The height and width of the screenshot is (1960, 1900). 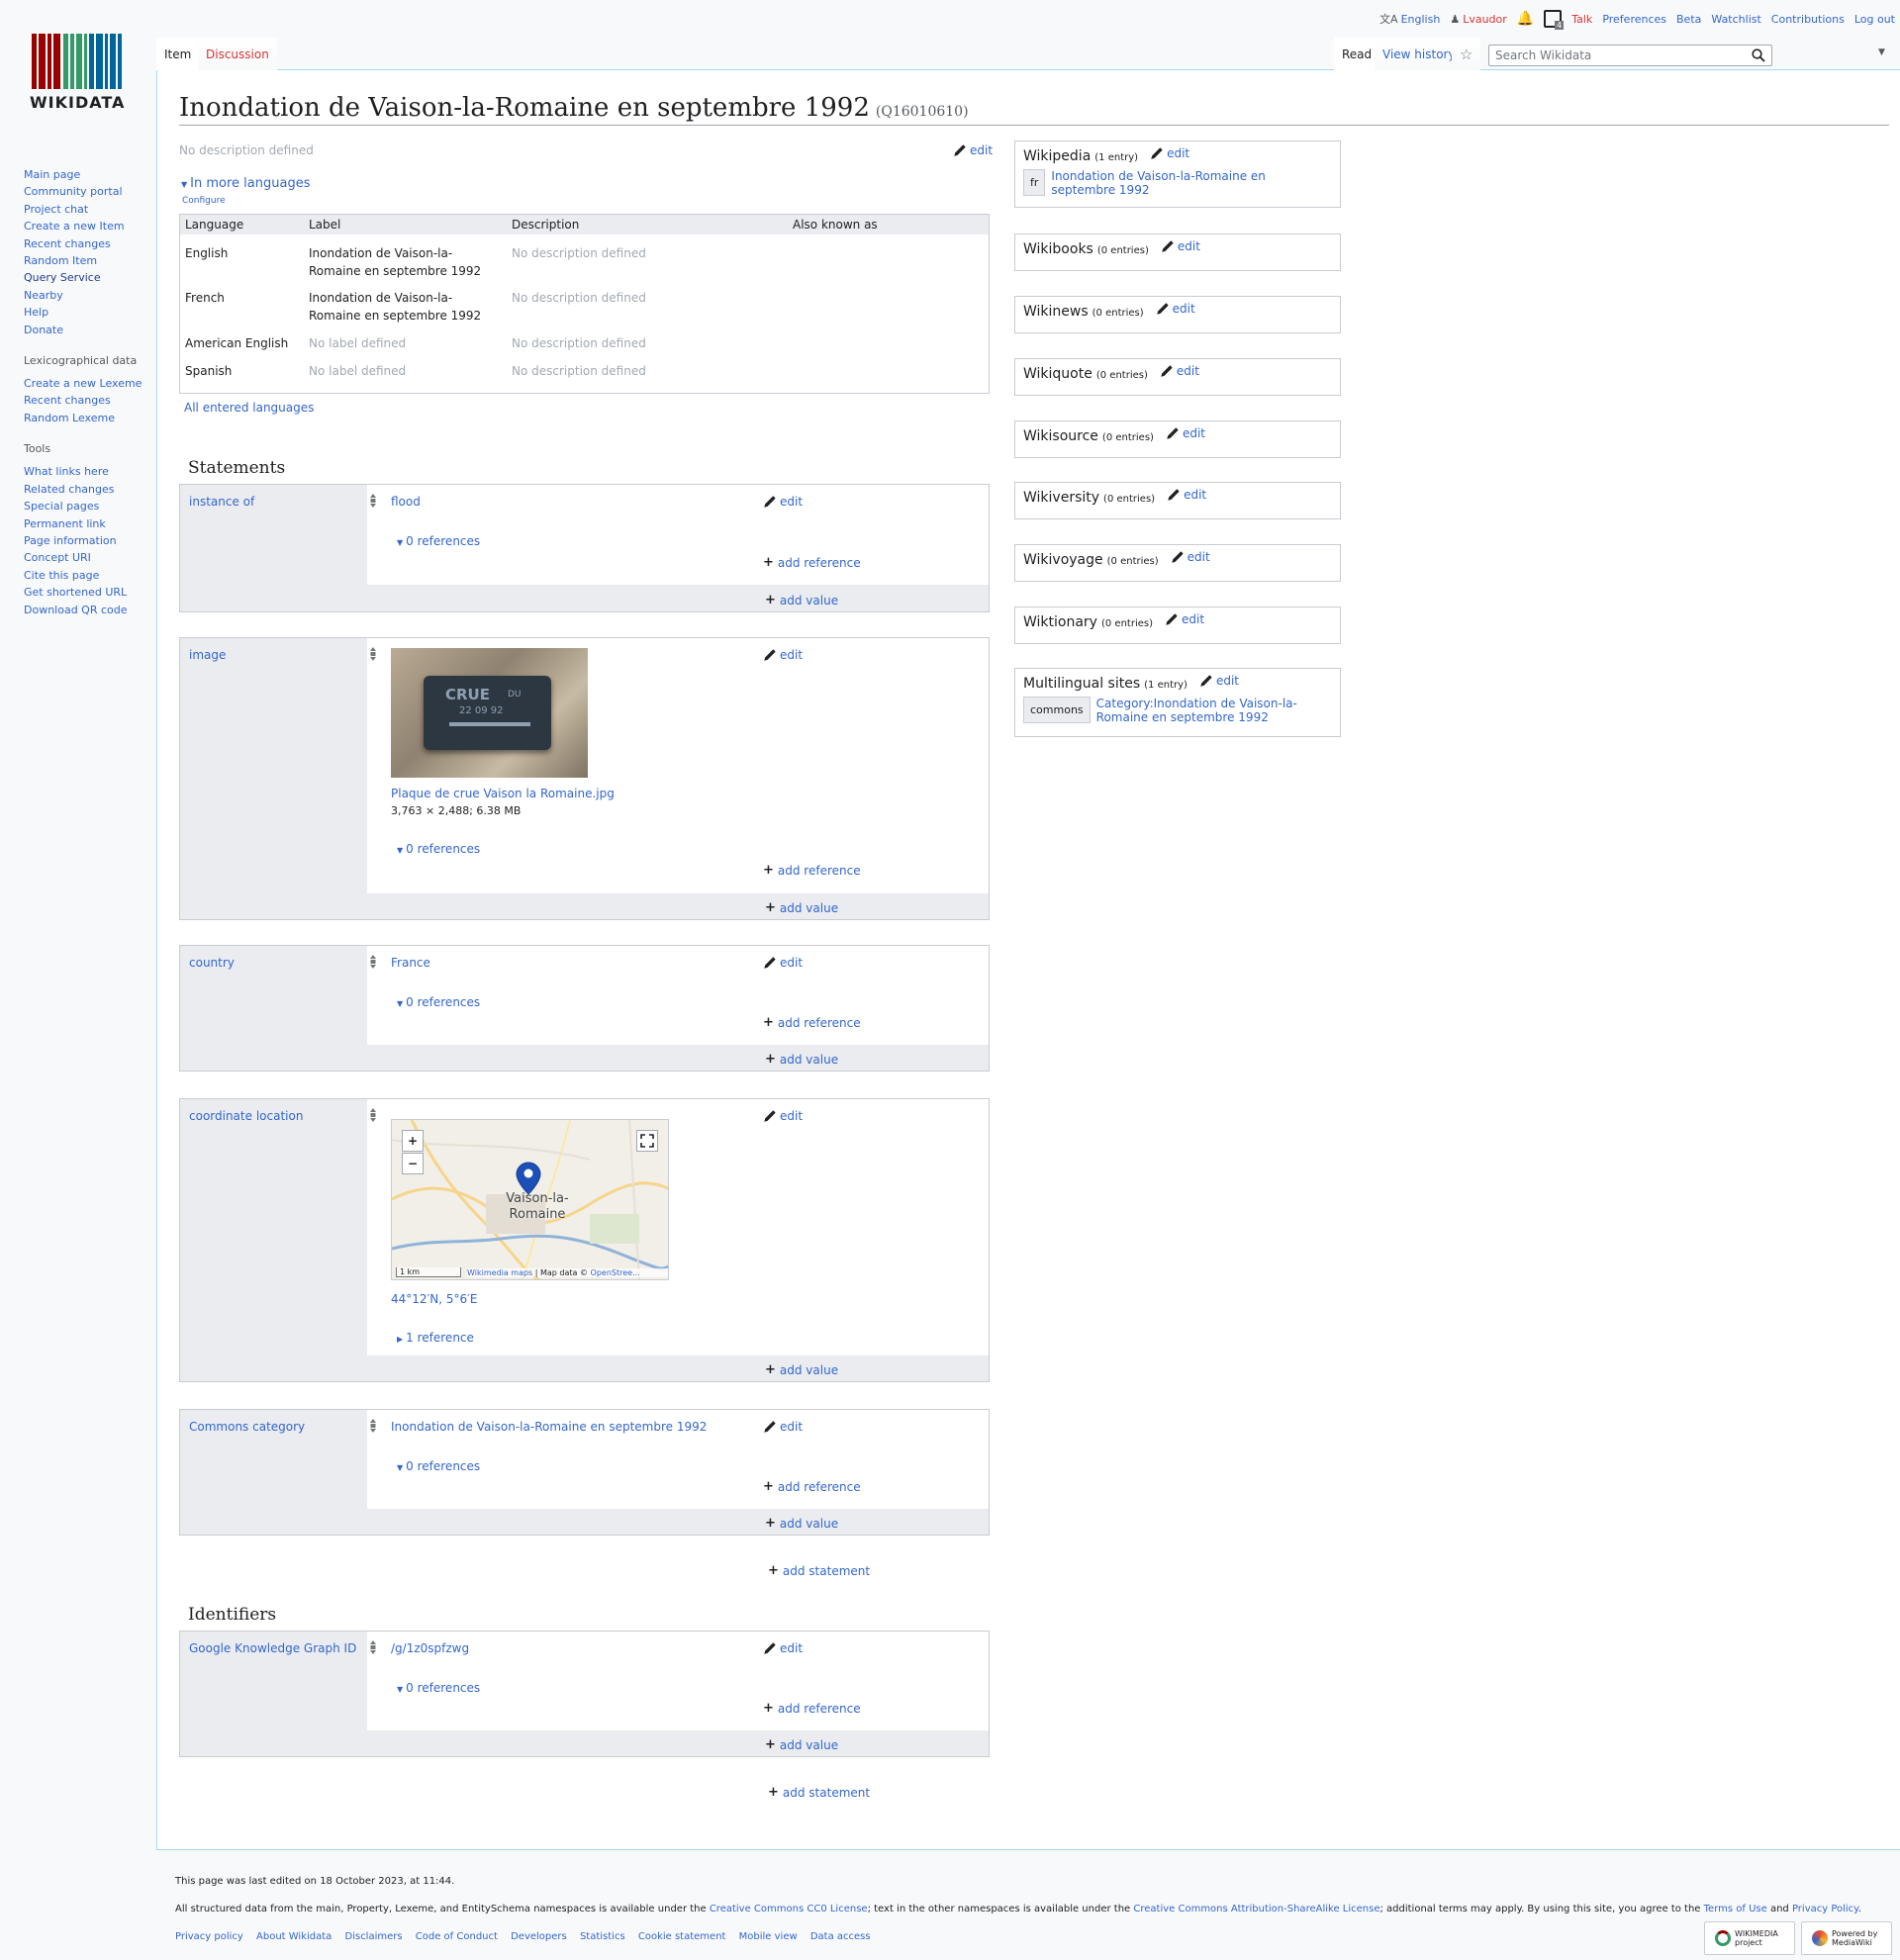 What do you see at coordinates (78, 74) in the screenshot?
I see `wikidata-logo: WIKIDATA` at bounding box center [78, 74].